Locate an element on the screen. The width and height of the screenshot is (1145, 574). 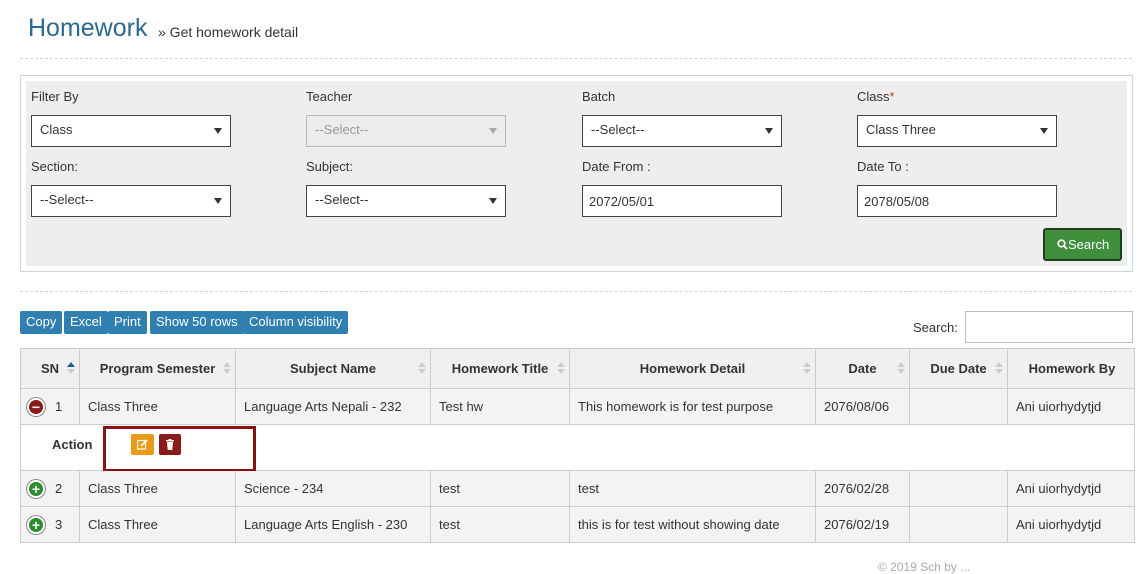
header-label: Homework Title is located at coordinates (500, 368).